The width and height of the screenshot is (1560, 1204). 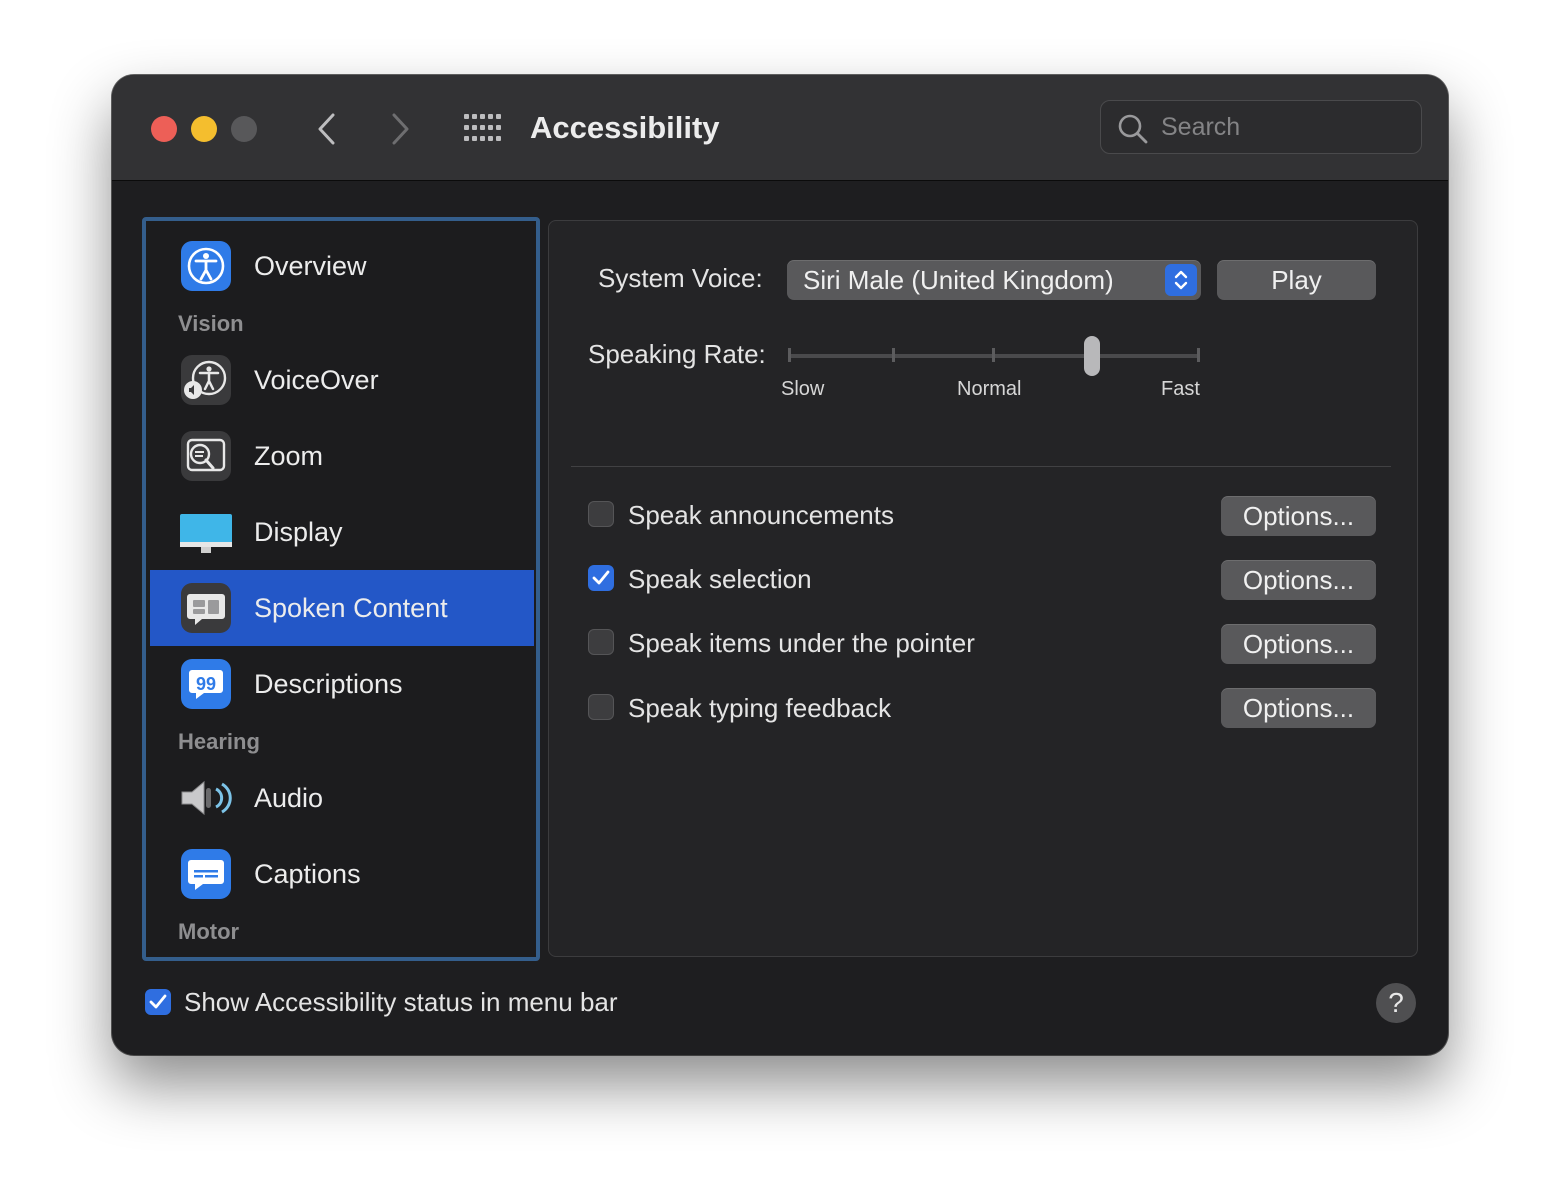 I want to click on sidebar-item-label: Zoom, so click(x=289, y=456).